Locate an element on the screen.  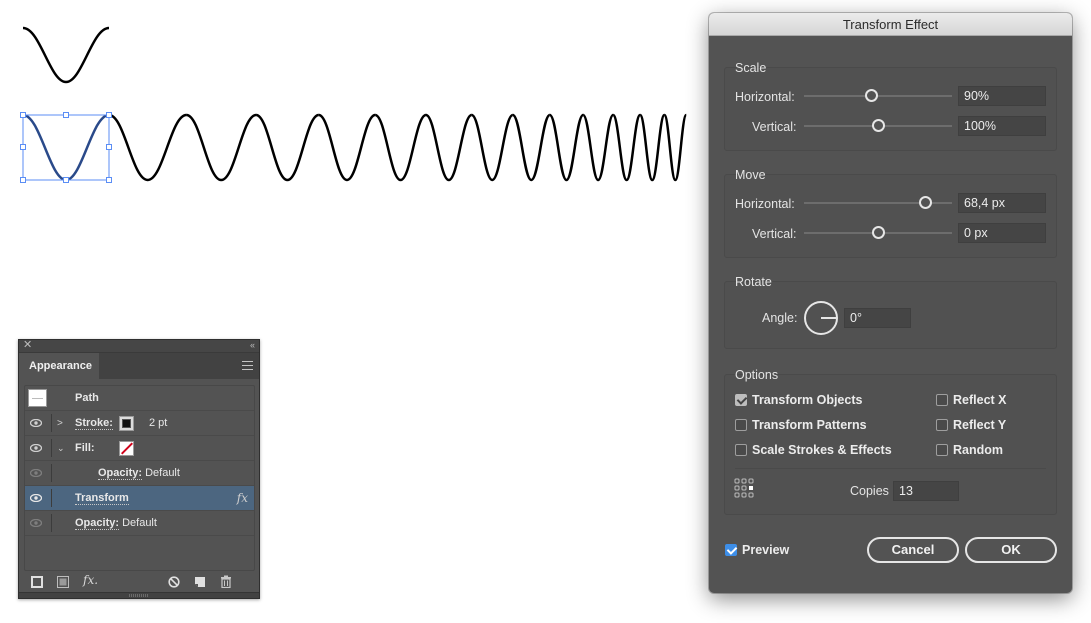
rotate-group-title: Rotate is located at coordinates (753, 282).